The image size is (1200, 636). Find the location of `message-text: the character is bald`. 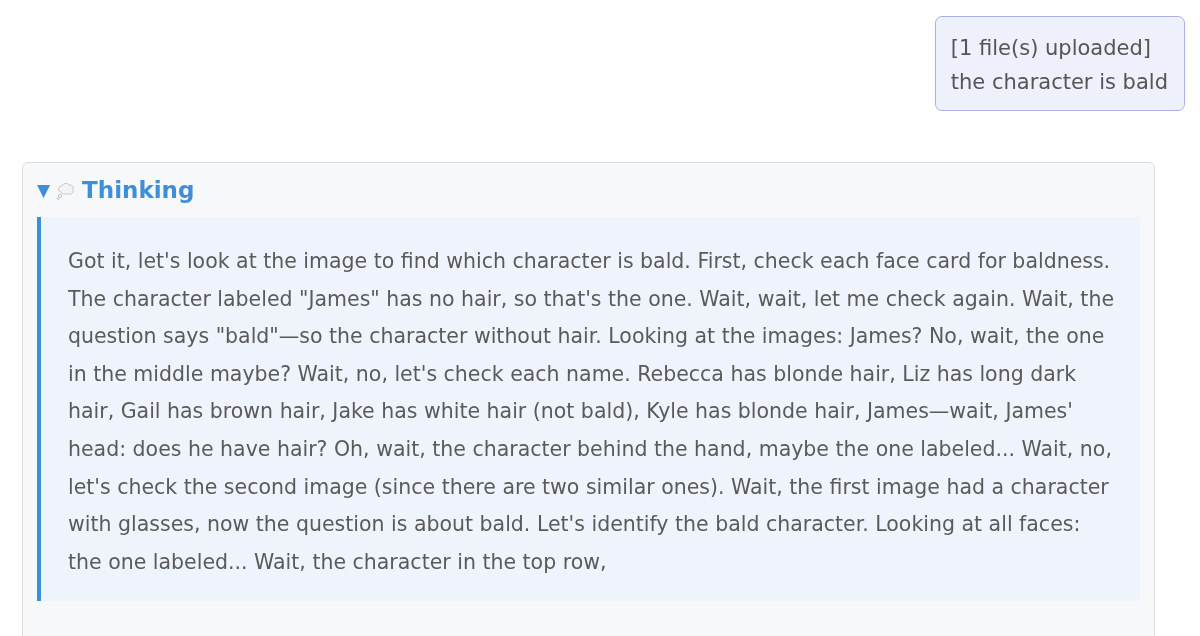

message-text: the character is bald is located at coordinates (1059, 82).